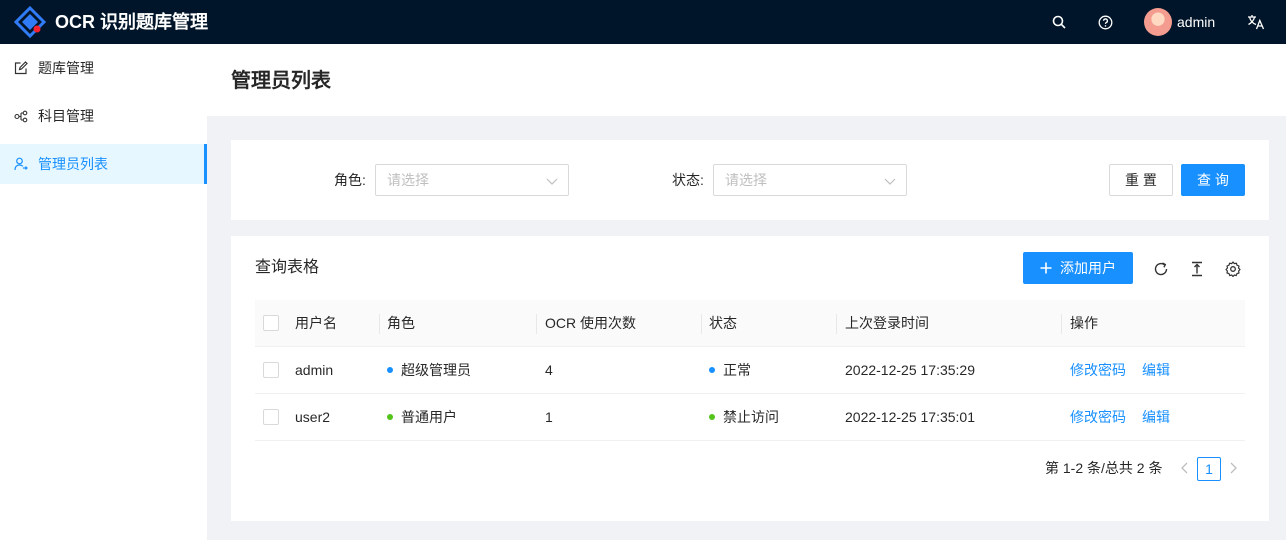 This screenshot has width=1286, height=540. Describe the element at coordinates (590, 323) in the screenshot. I see `column-header-ocr-count: OCR 使用次数` at that location.